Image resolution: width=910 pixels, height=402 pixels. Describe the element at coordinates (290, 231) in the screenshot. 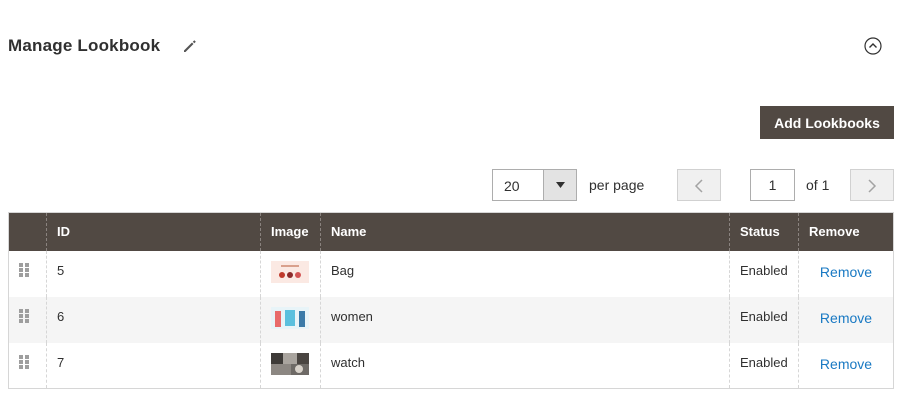

I see `column-header-image: Image` at that location.